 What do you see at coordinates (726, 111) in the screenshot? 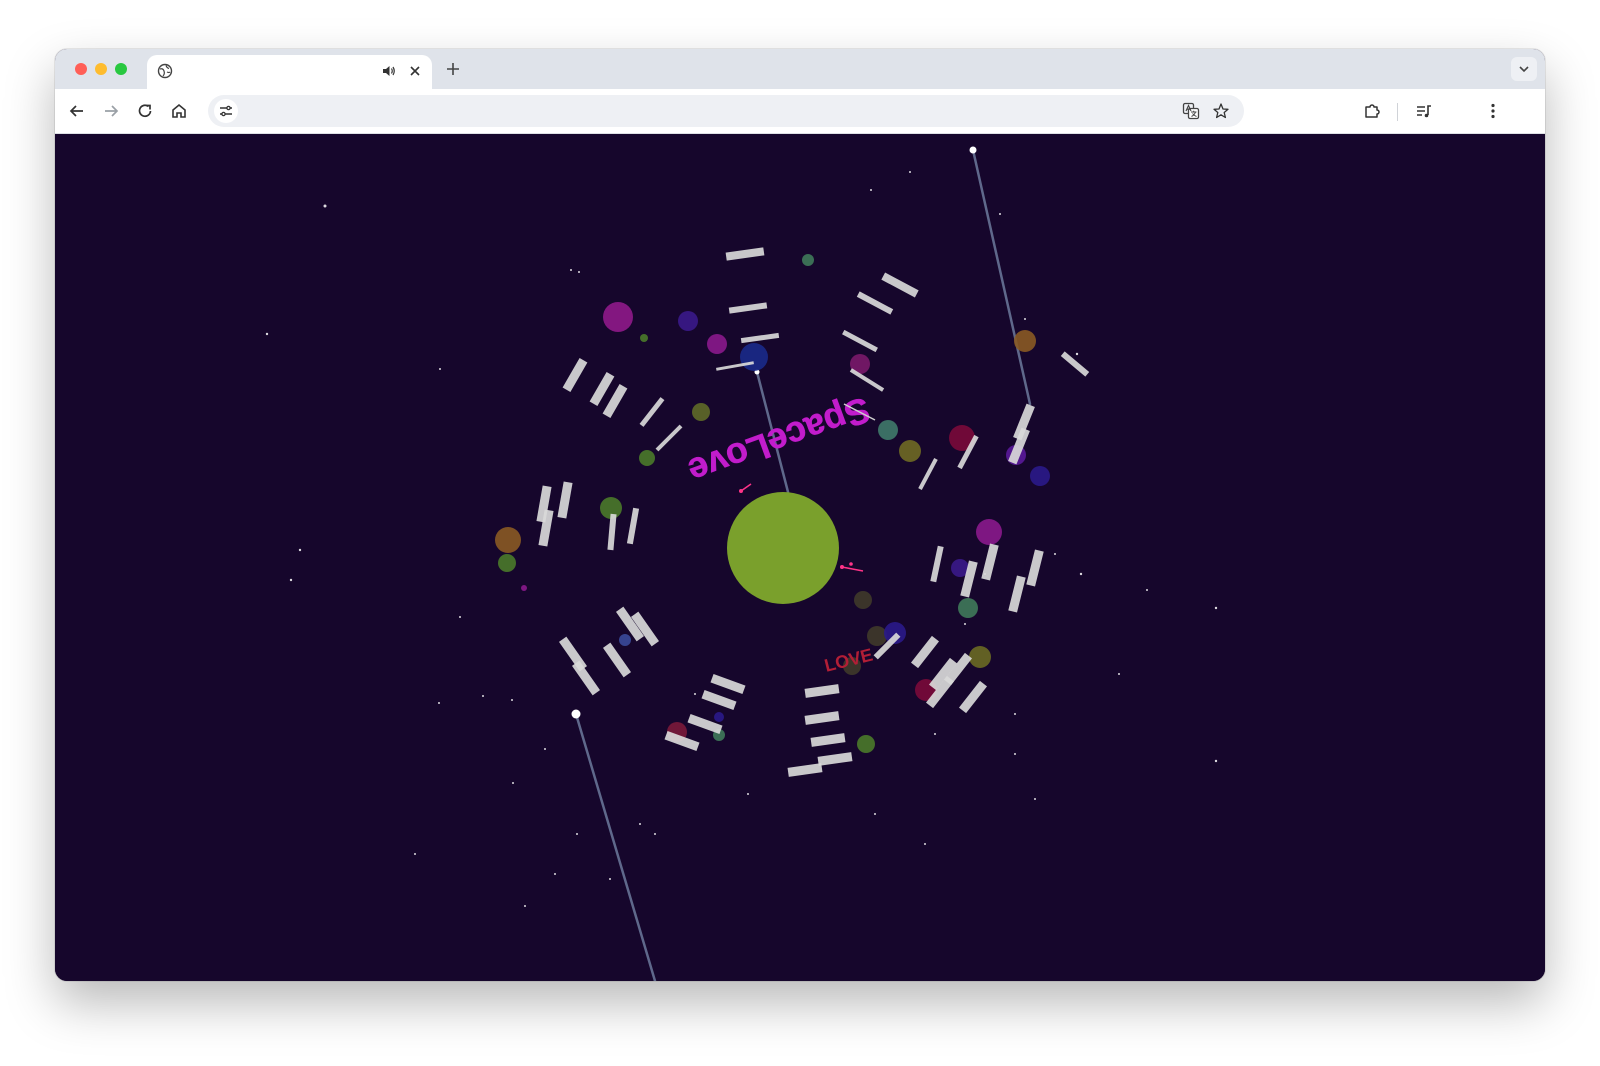
I see `address-bar` at bounding box center [726, 111].